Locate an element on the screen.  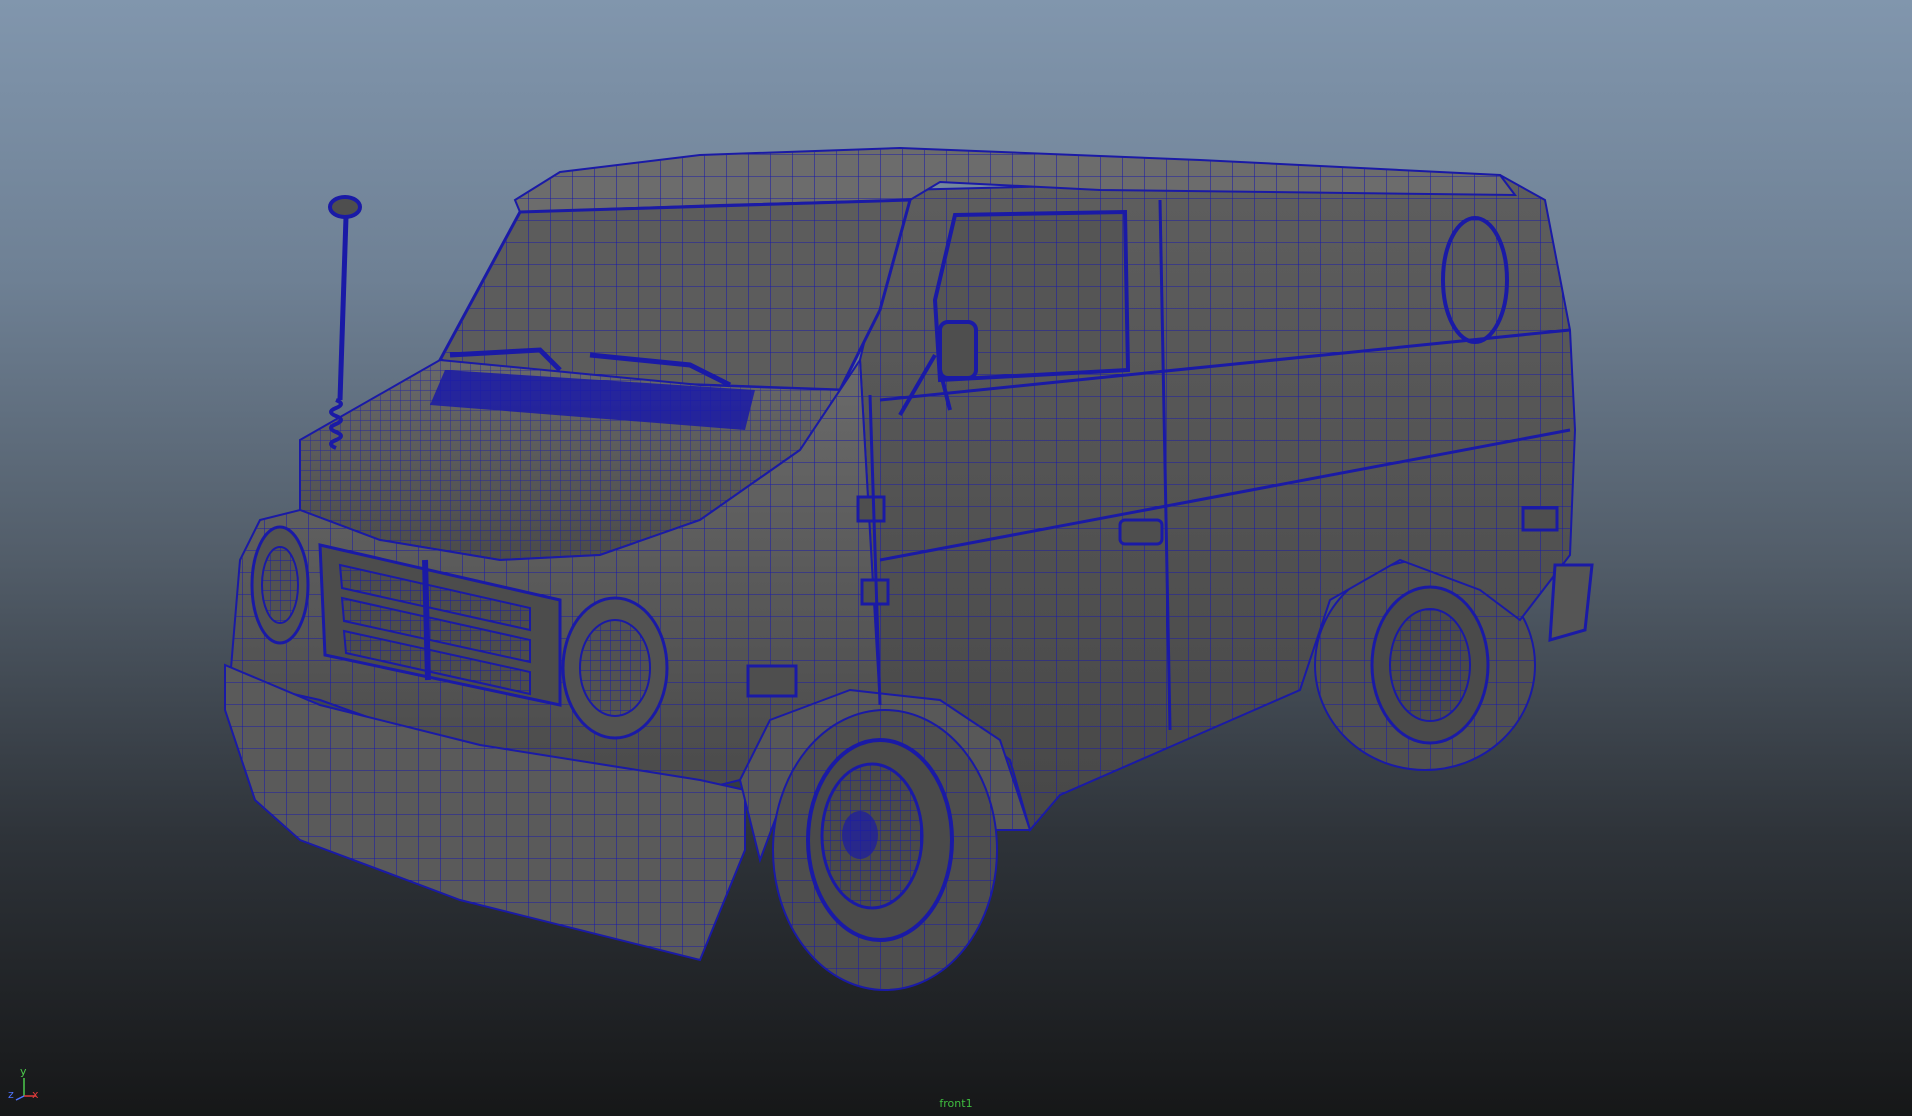
right-headlight is located at coordinates (615, 668).